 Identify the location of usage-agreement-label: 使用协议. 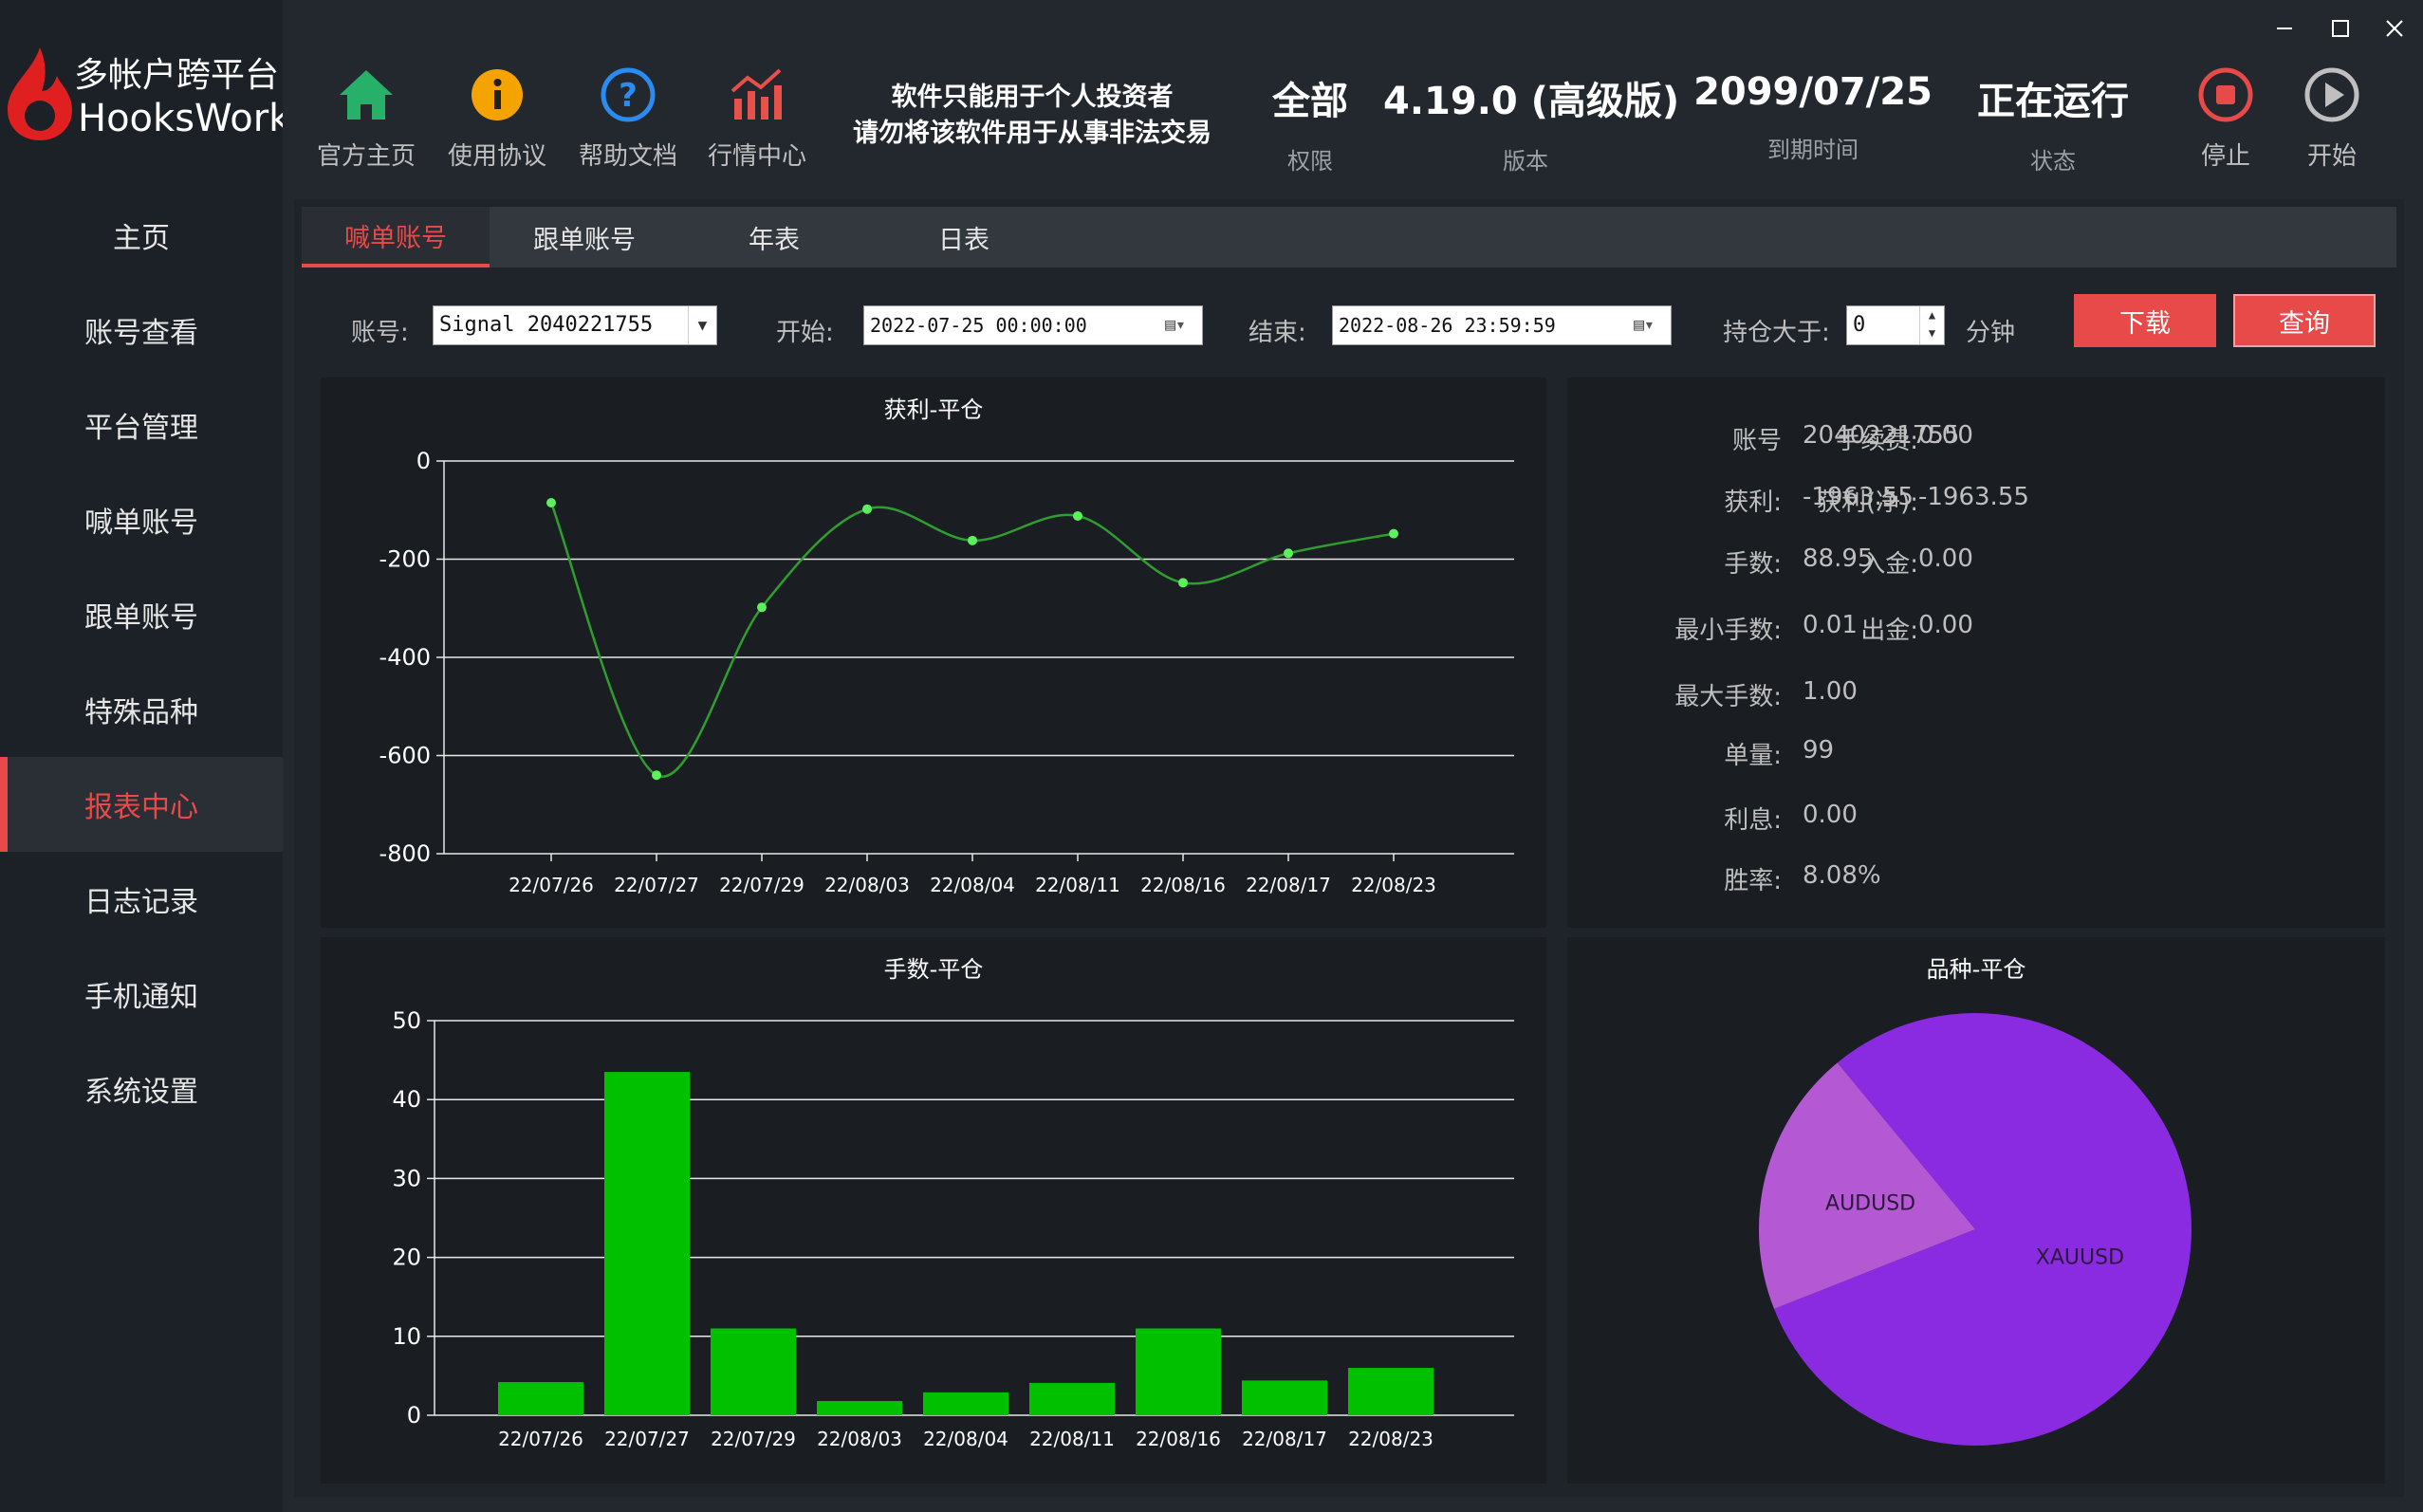
(497, 156).